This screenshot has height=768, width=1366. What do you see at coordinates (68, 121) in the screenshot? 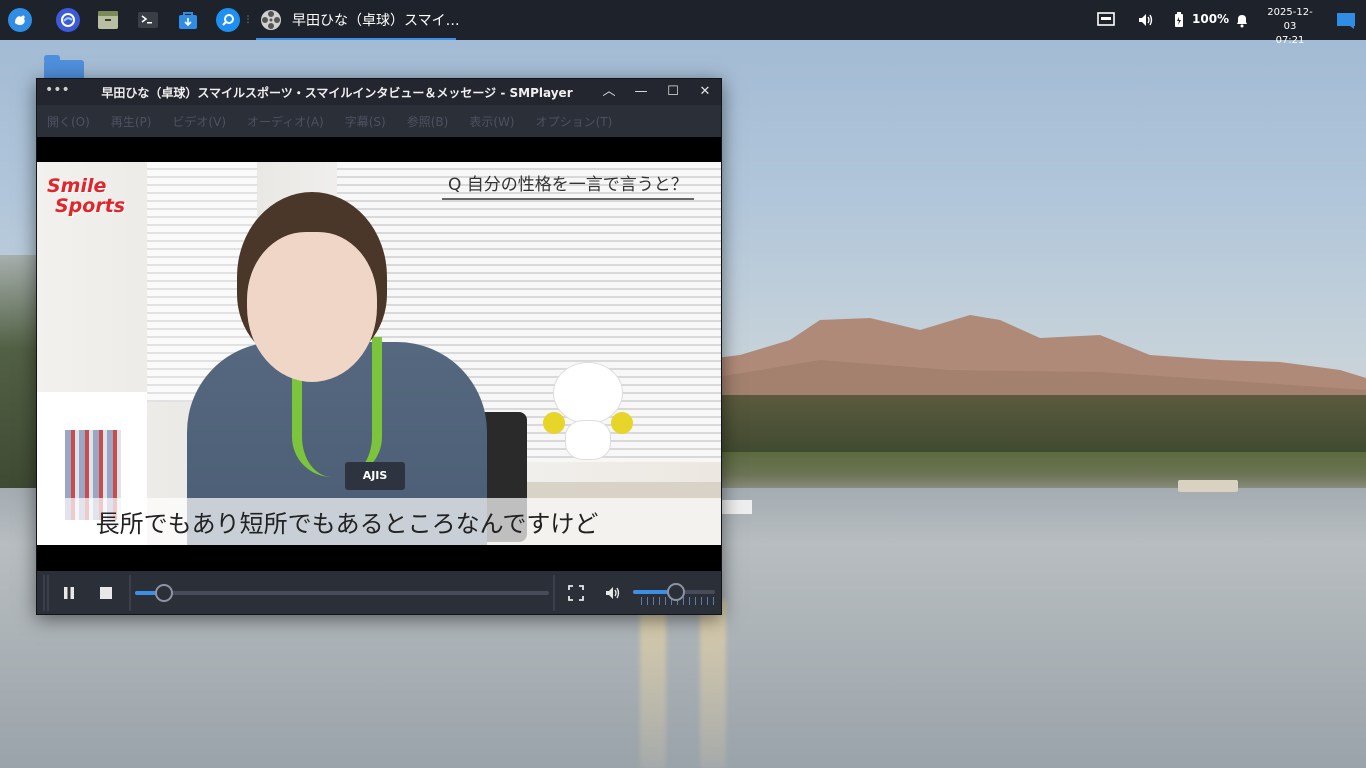
I see `menu-open: 開く(O)` at bounding box center [68, 121].